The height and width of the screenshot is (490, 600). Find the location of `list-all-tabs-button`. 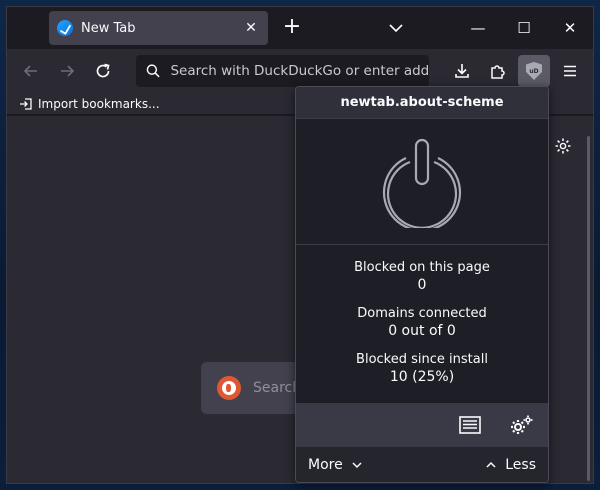

list-all-tabs-button is located at coordinates (396, 28).